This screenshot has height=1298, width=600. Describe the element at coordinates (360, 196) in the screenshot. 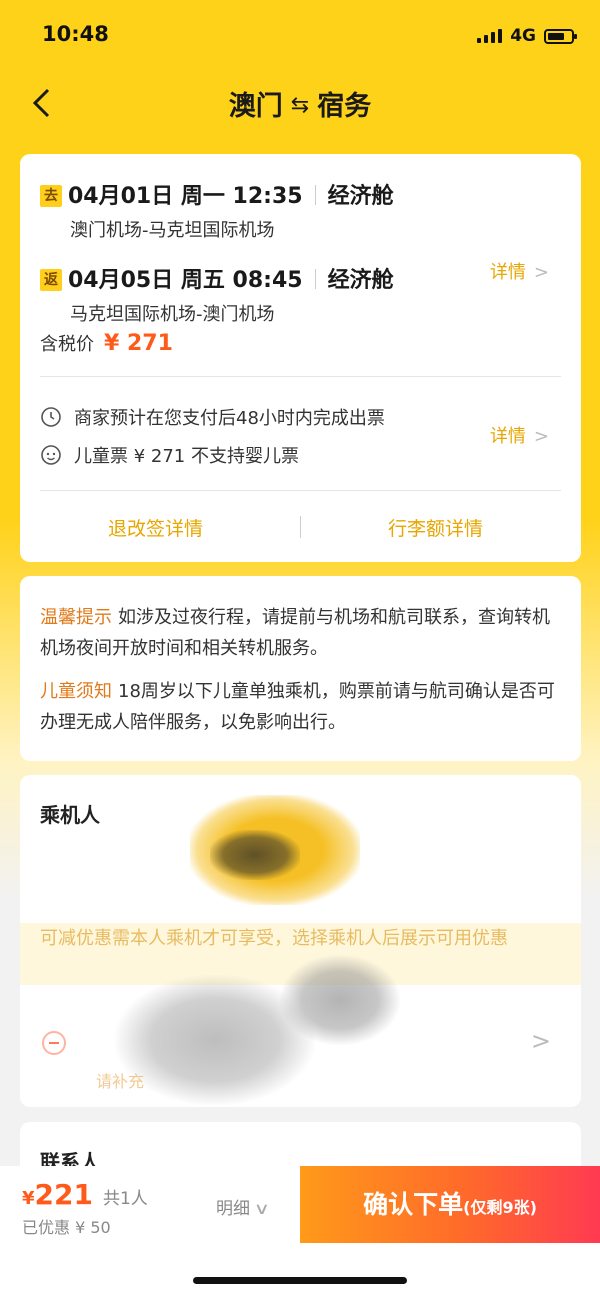

I see `outbound-cabin: 经济舱` at that location.